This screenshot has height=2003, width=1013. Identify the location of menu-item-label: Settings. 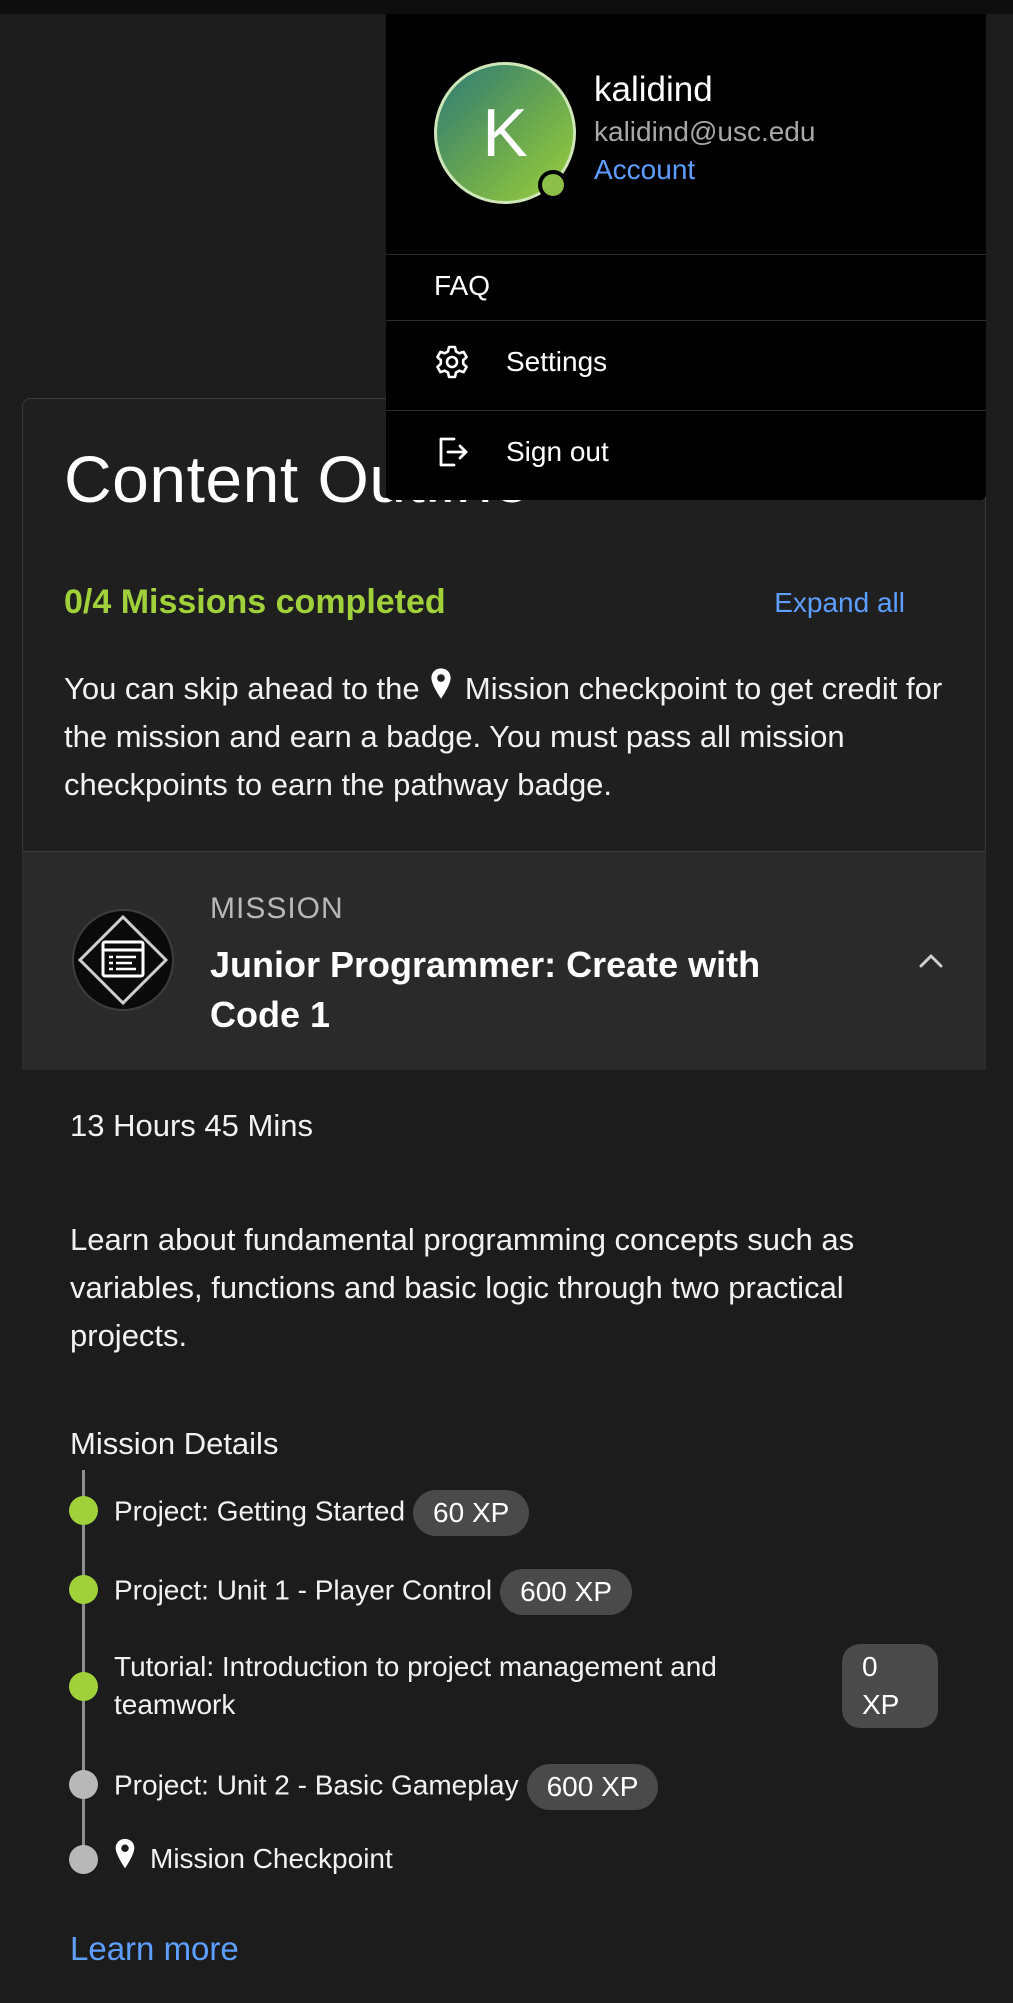
(557, 361).